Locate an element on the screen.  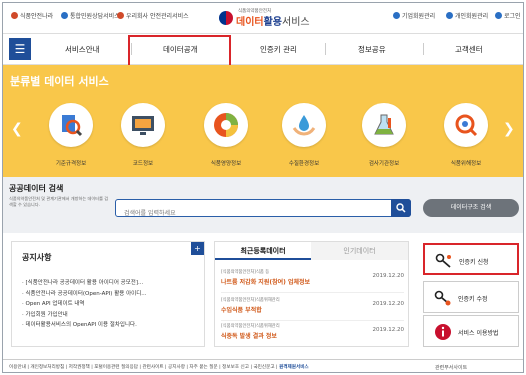
monitor-icon is located at coordinates (143, 125).